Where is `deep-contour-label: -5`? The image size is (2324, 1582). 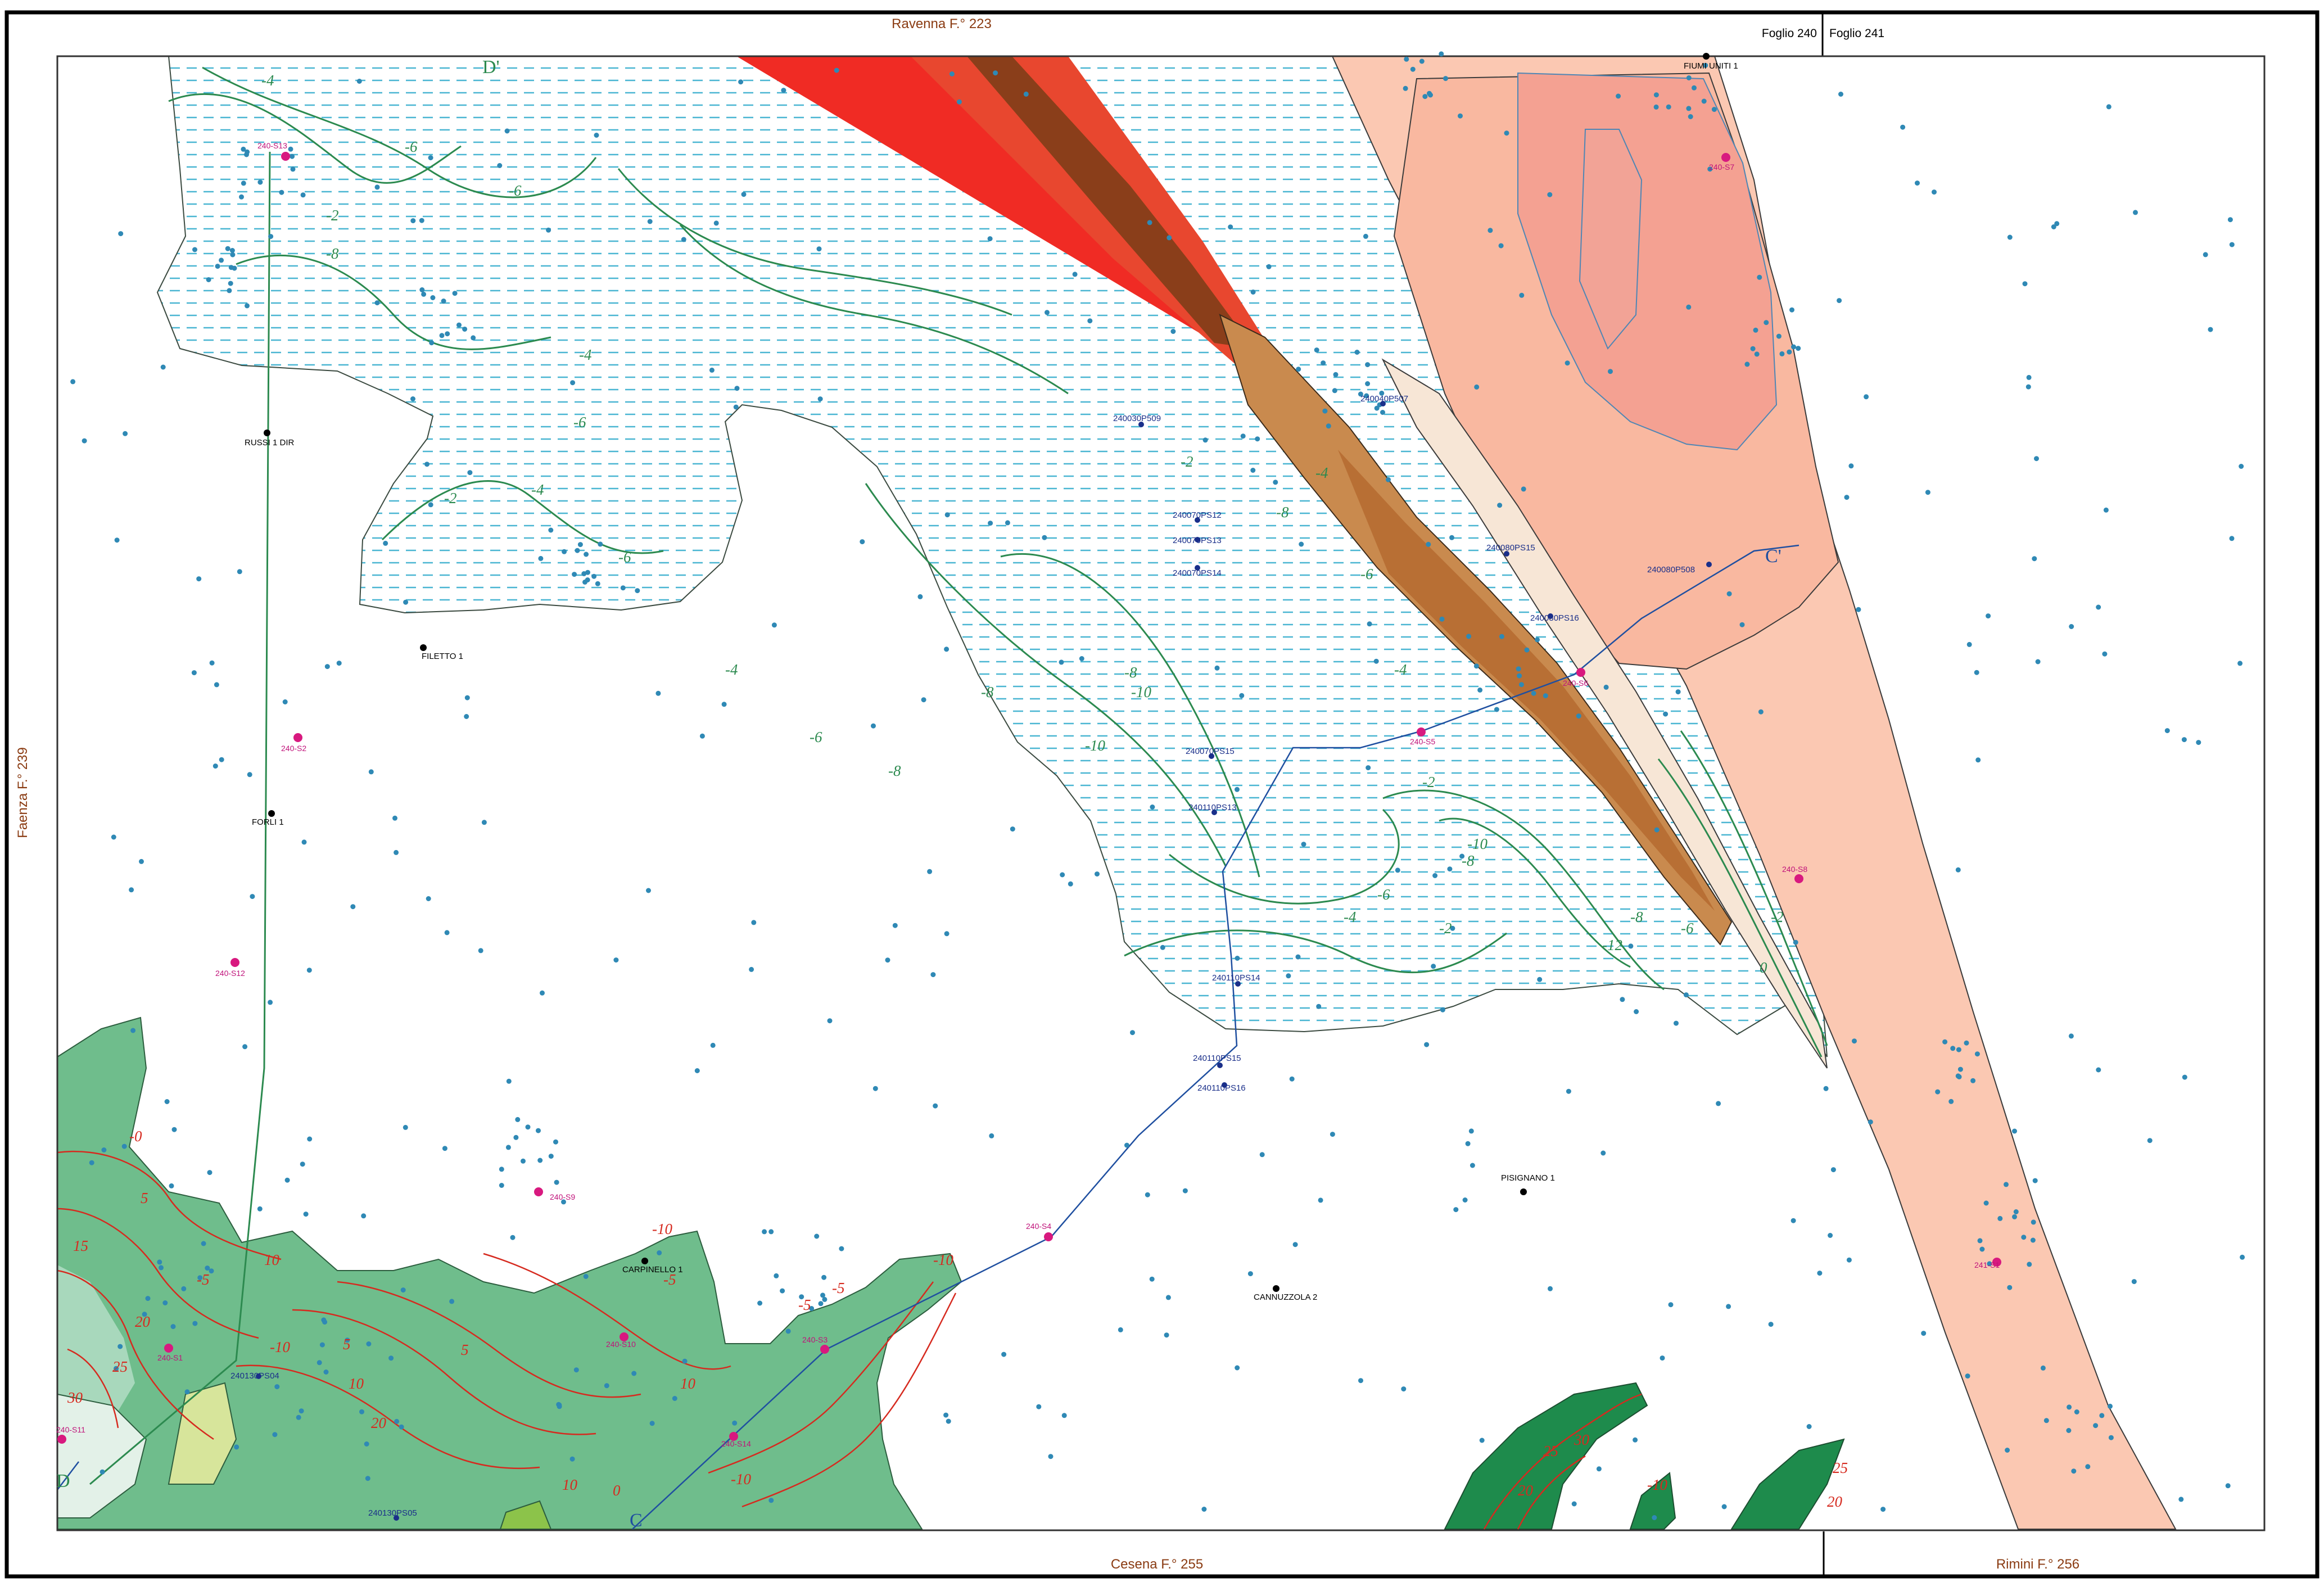
deep-contour-label: -5 is located at coordinates (804, 1304).